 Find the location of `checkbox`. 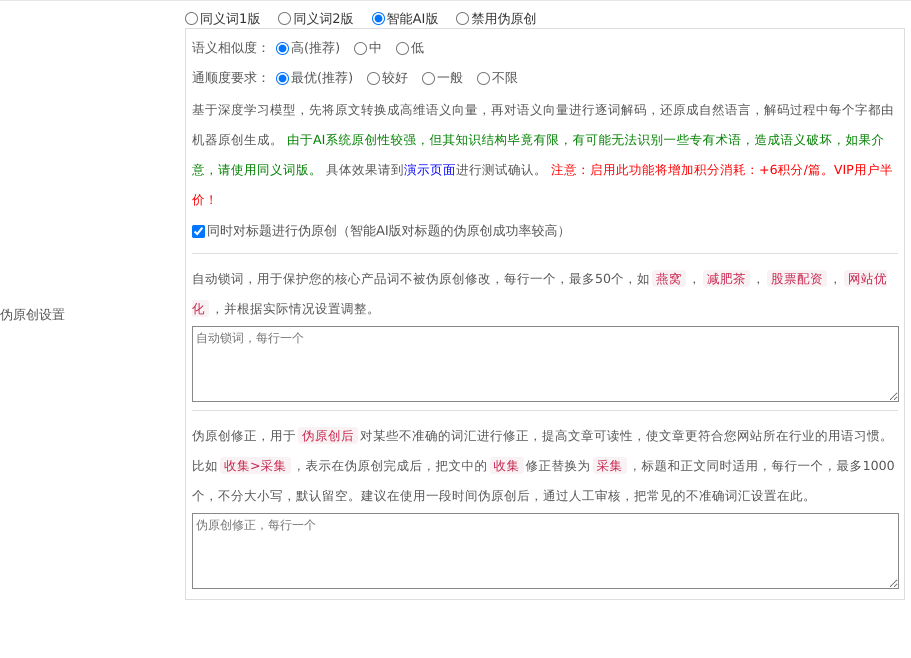

checkbox is located at coordinates (198, 231).